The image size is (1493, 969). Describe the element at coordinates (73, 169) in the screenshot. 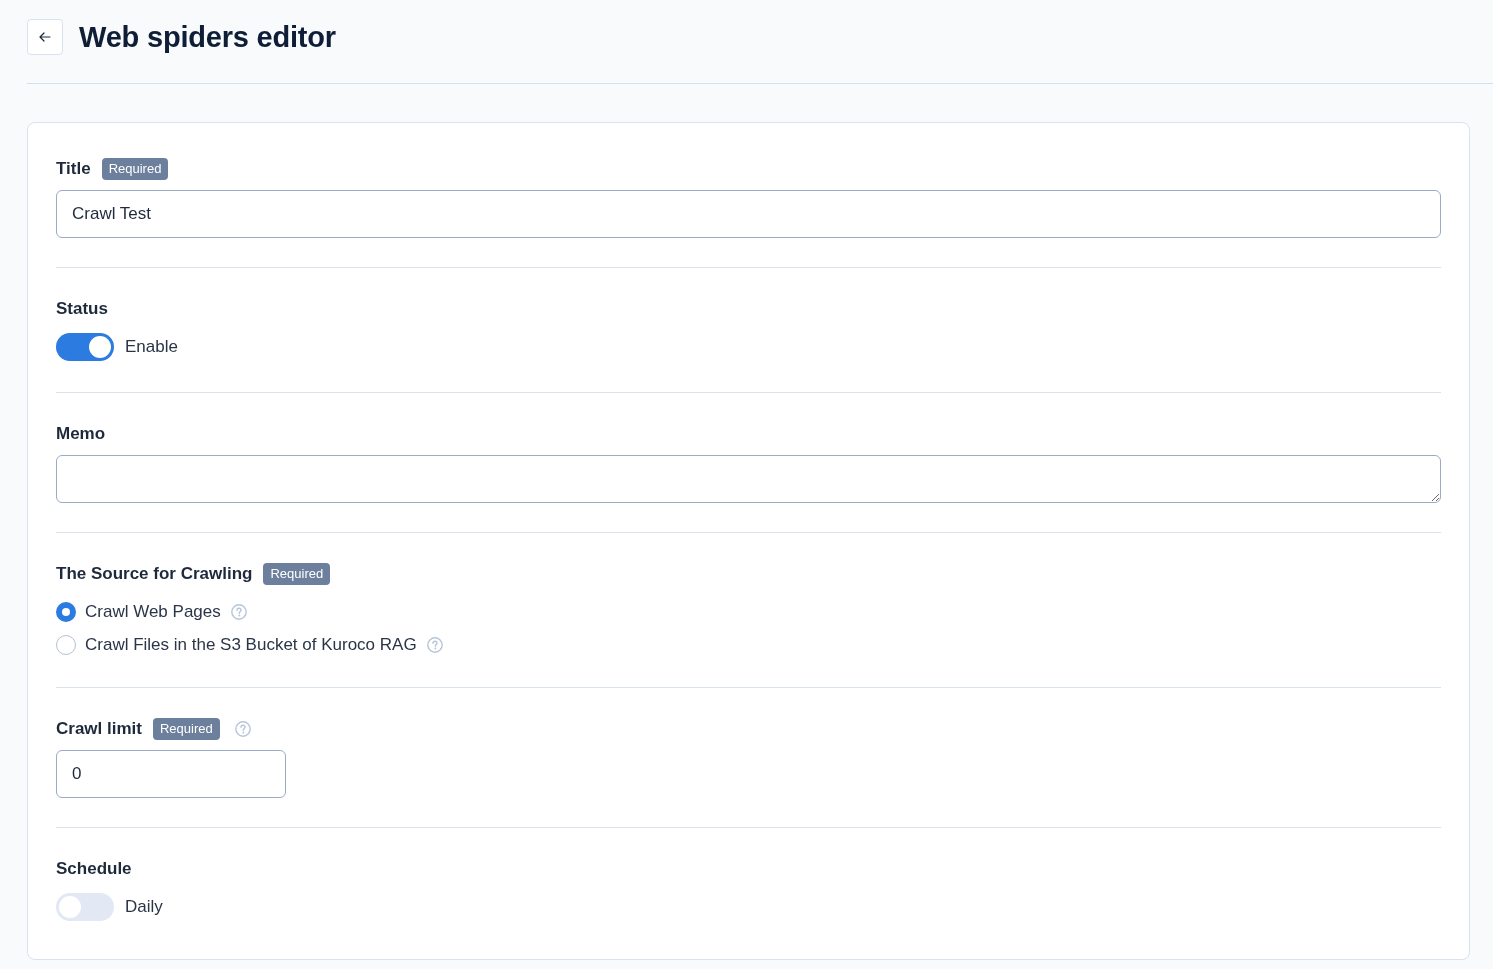

I see `field-label: Title` at that location.